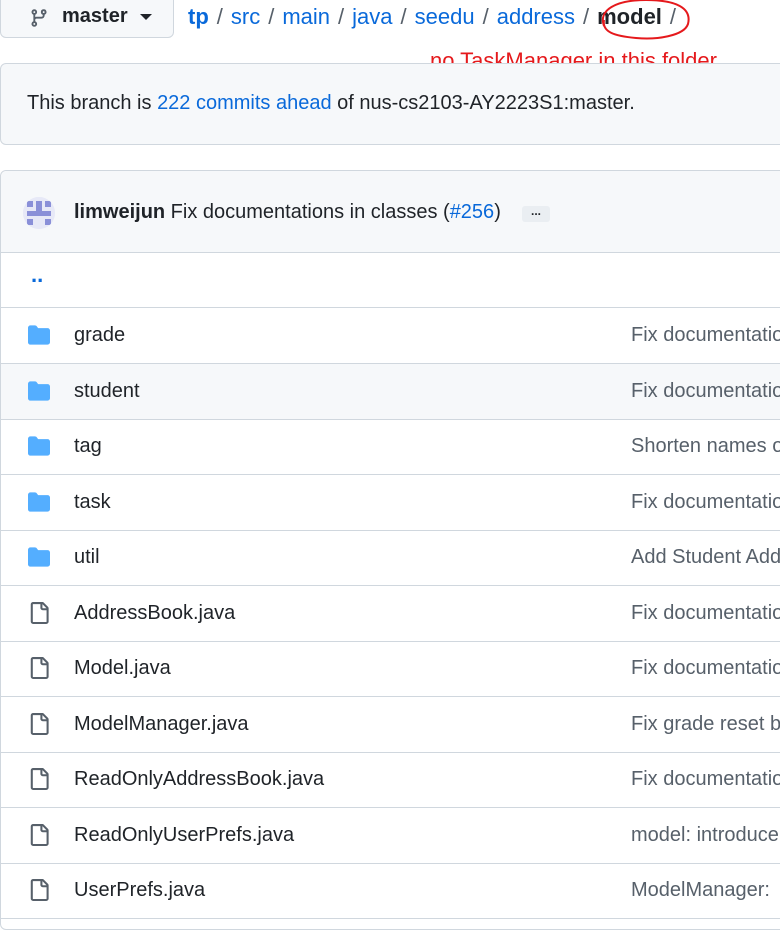  What do you see at coordinates (390, 280) in the screenshot?
I see `parent-directory-row: ..` at bounding box center [390, 280].